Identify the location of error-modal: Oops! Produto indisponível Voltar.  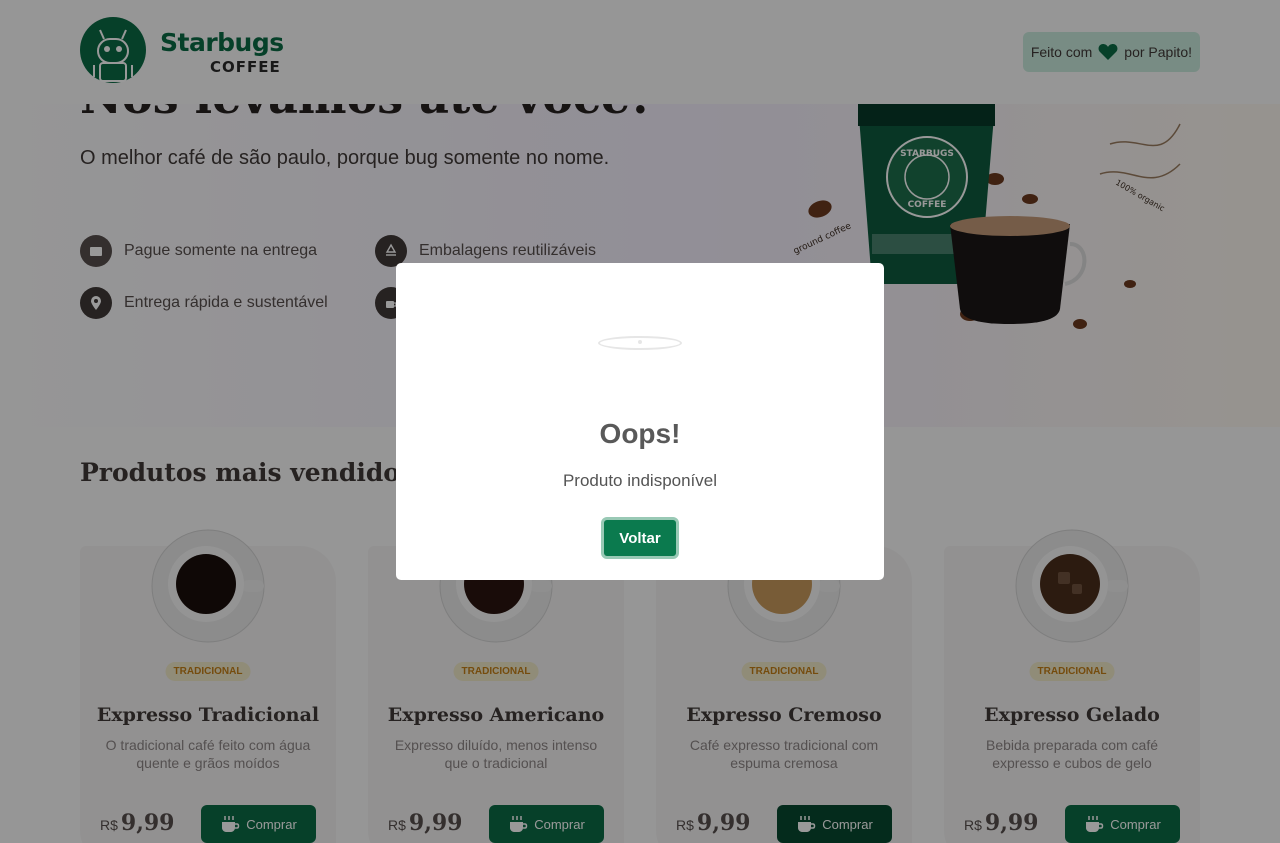
(640, 421).